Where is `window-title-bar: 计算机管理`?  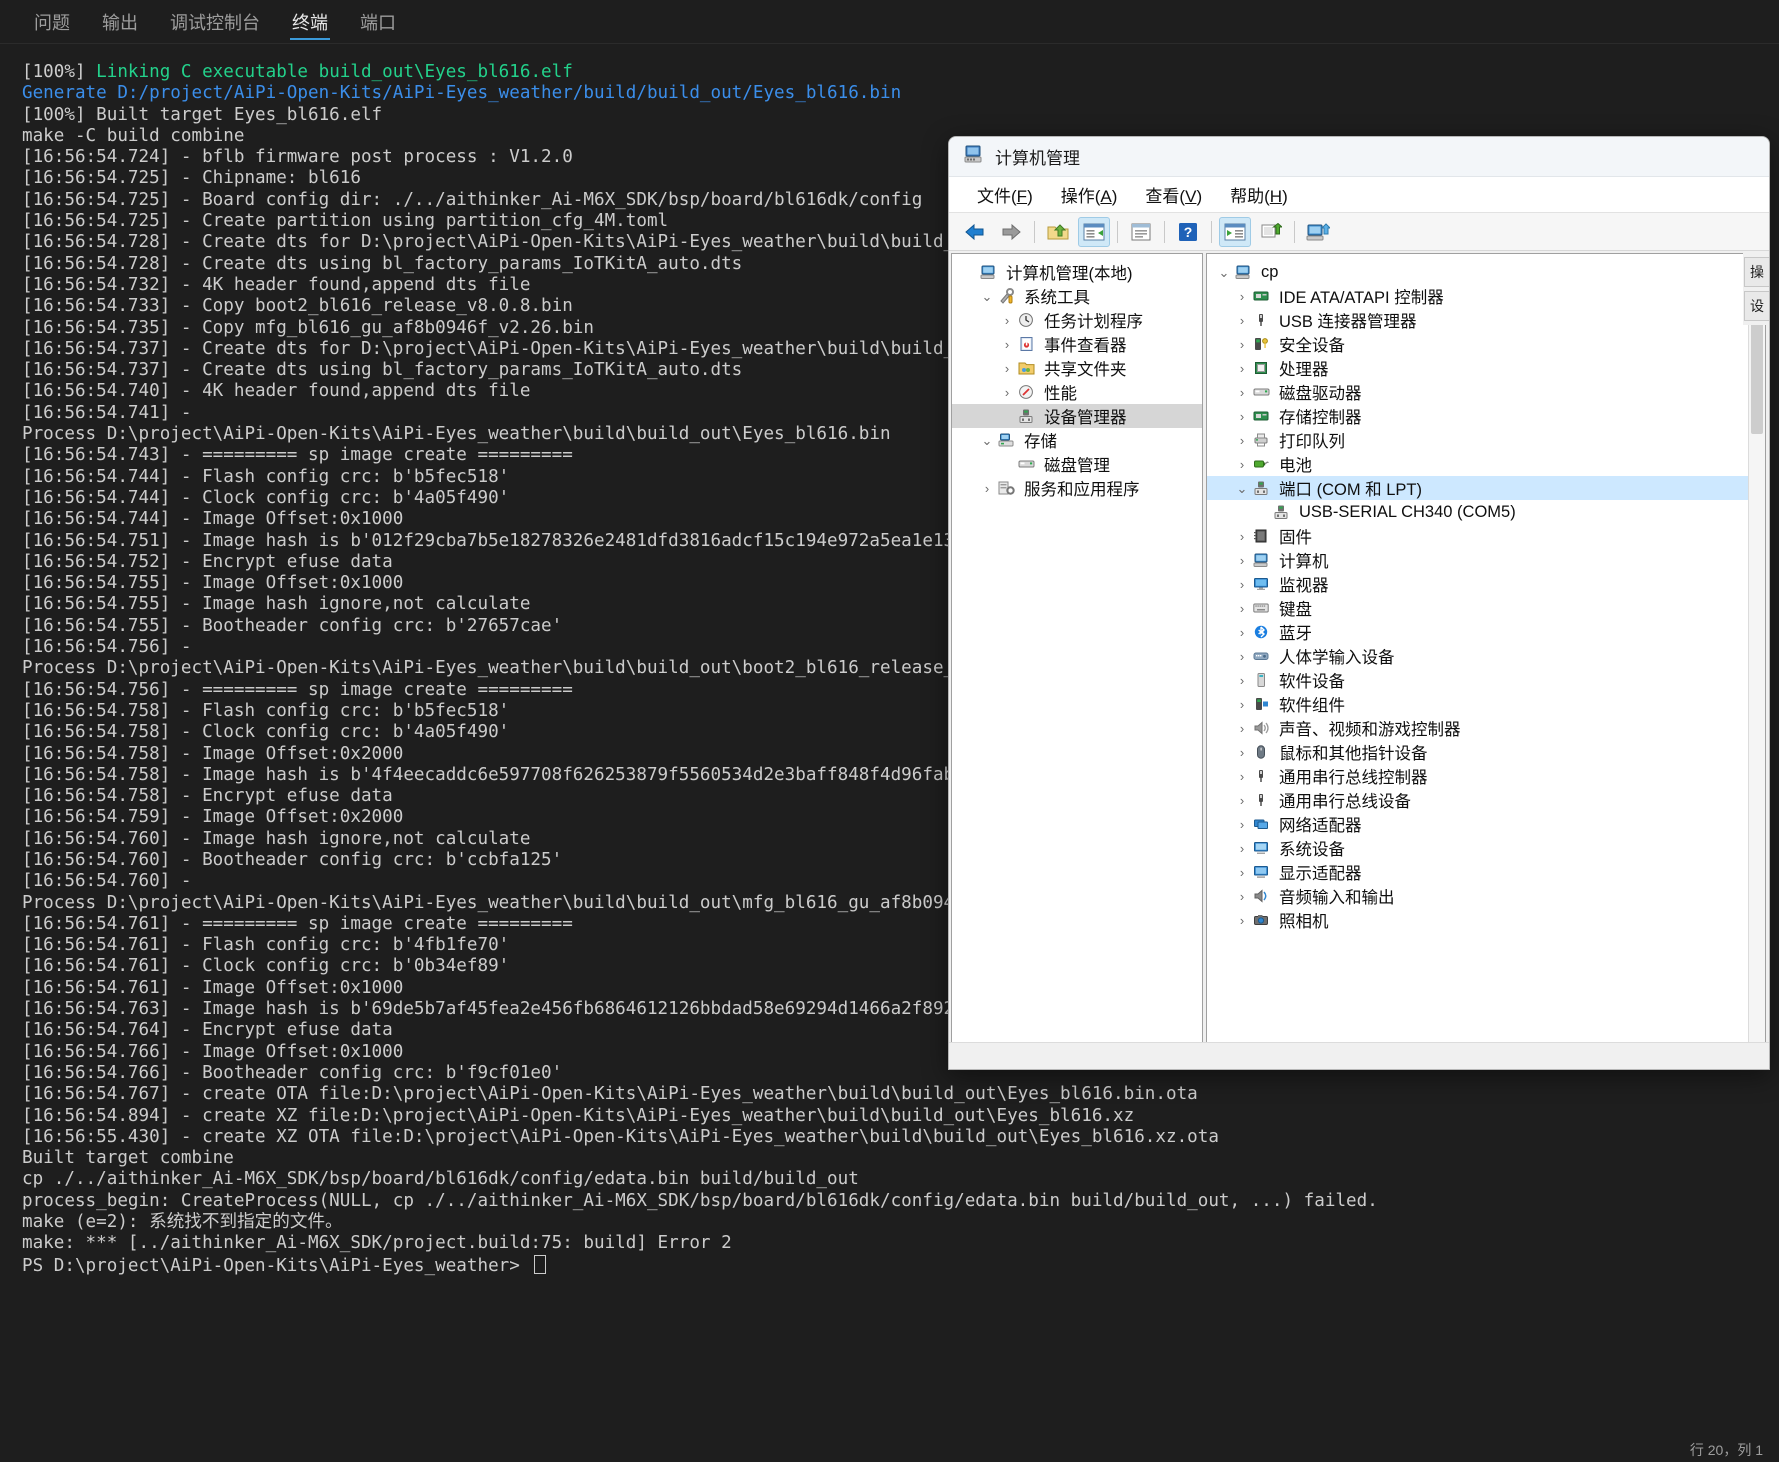 window-title-bar: 计算机管理 is located at coordinates (1359, 157).